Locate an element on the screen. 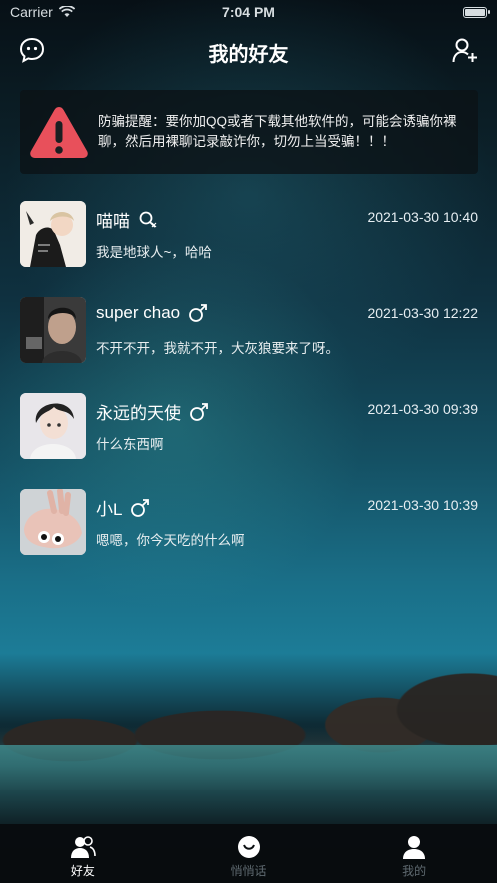 Image resolution: width=497 pixels, height=883 pixels. battery-icon is located at coordinates (476, 12).